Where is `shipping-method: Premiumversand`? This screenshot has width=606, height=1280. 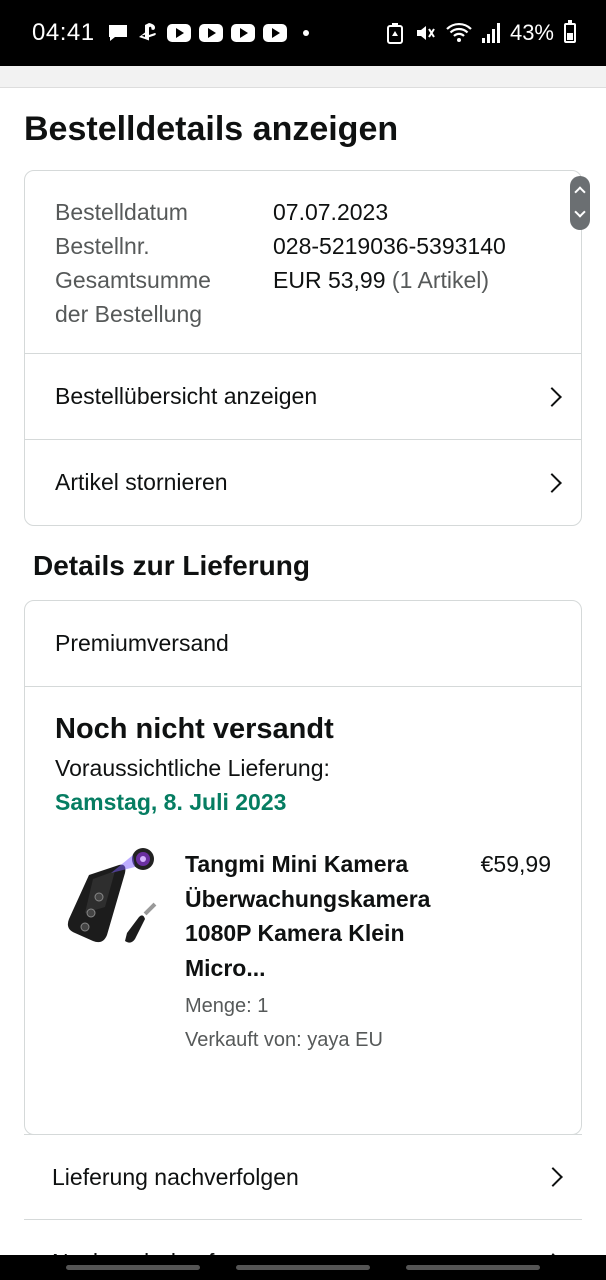 shipping-method: Premiumversand is located at coordinates (303, 644).